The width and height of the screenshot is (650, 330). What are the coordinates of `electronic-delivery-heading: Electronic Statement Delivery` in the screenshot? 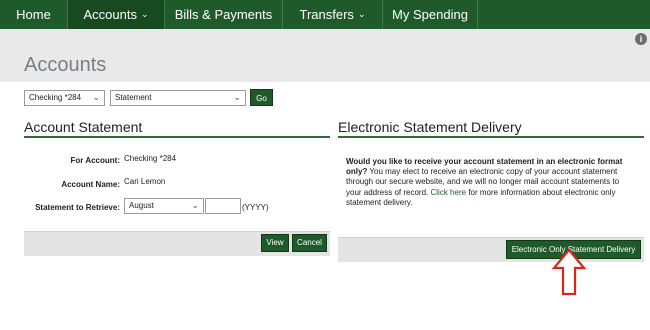 It's located at (430, 127).